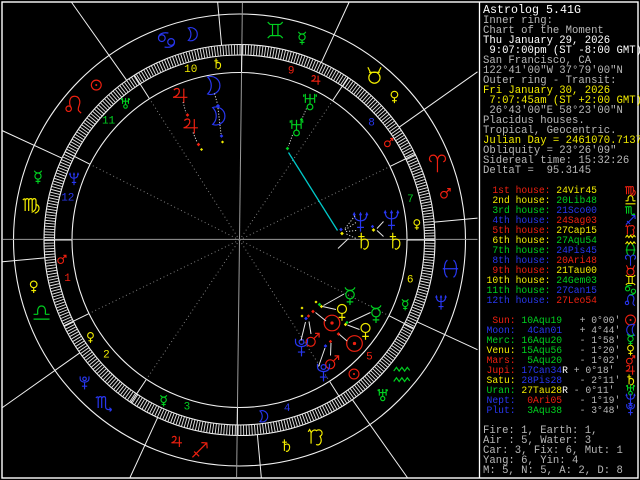 This screenshot has width=640, height=480. I want to click on svg-text: 10, so click(190, 70).